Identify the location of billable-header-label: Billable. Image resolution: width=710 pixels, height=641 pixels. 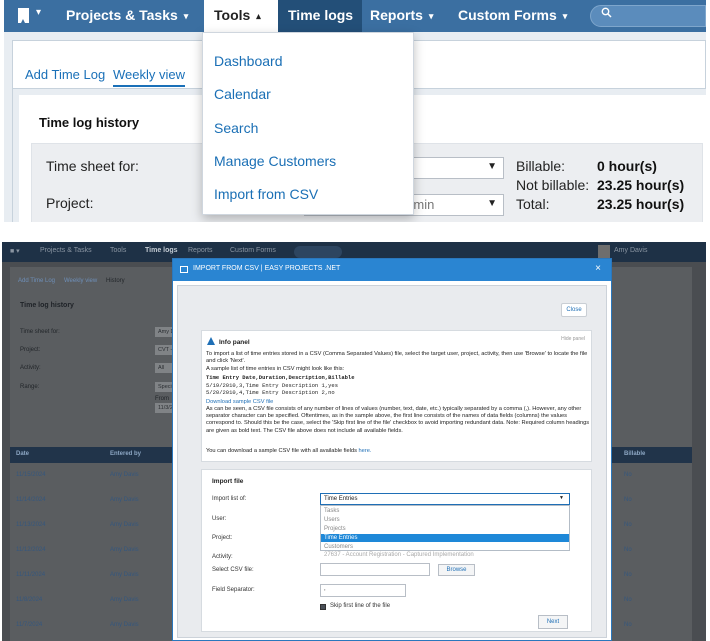
(635, 454).